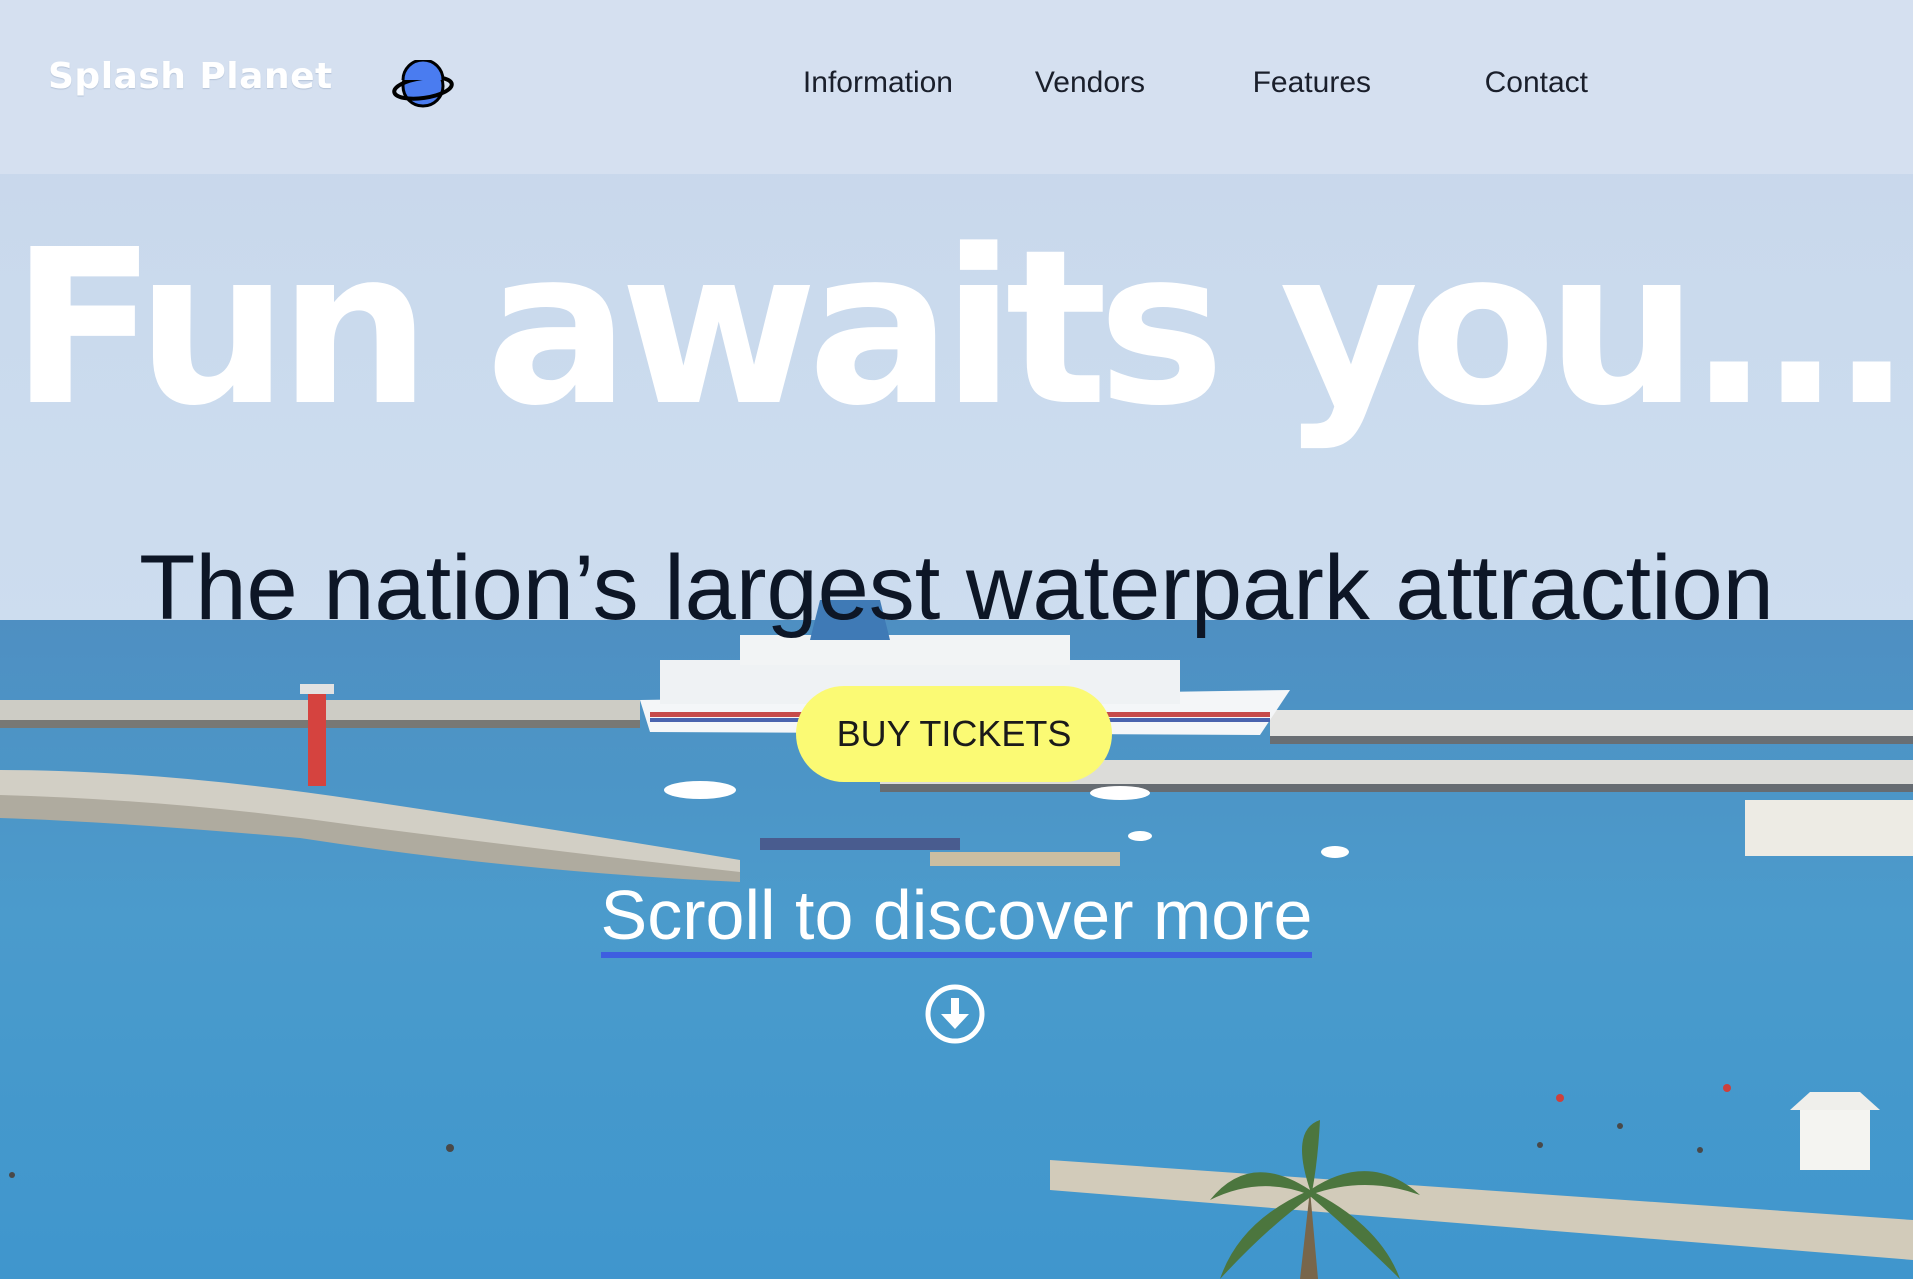 The width and height of the screenshot is (1913, 1279). I want to click on arrow-down-circle-icon, so click(955, 1014).